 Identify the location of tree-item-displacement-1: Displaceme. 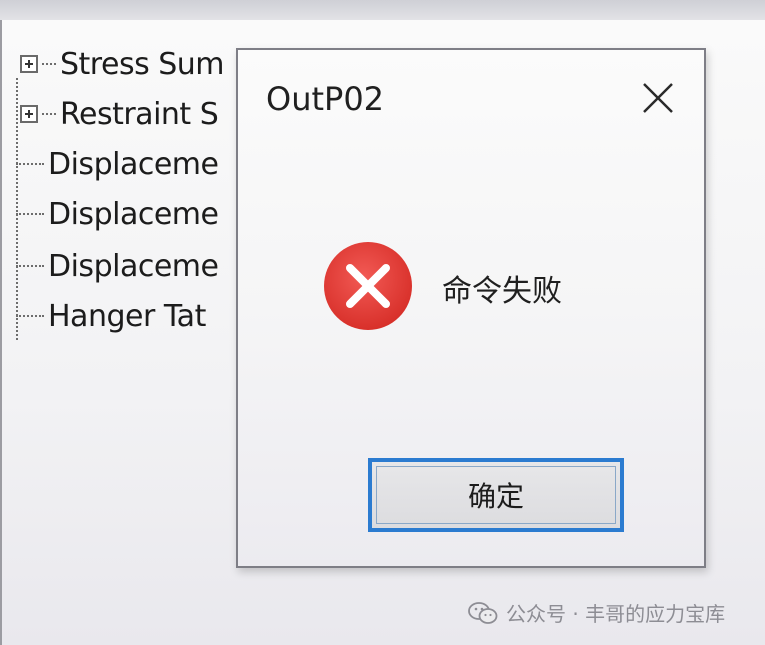
(117, 164).